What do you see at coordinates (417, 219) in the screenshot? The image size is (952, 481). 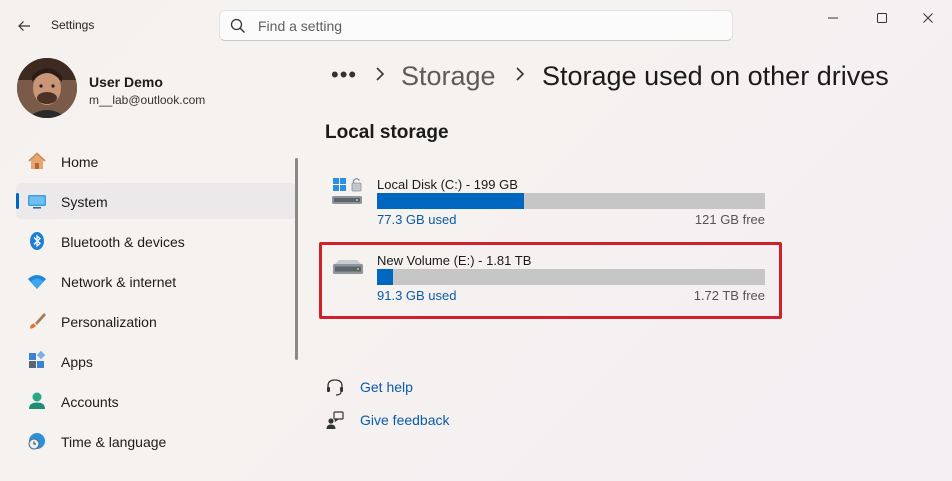 I see `used-space: 77.3 GB used` at bounding box center [417, 219].